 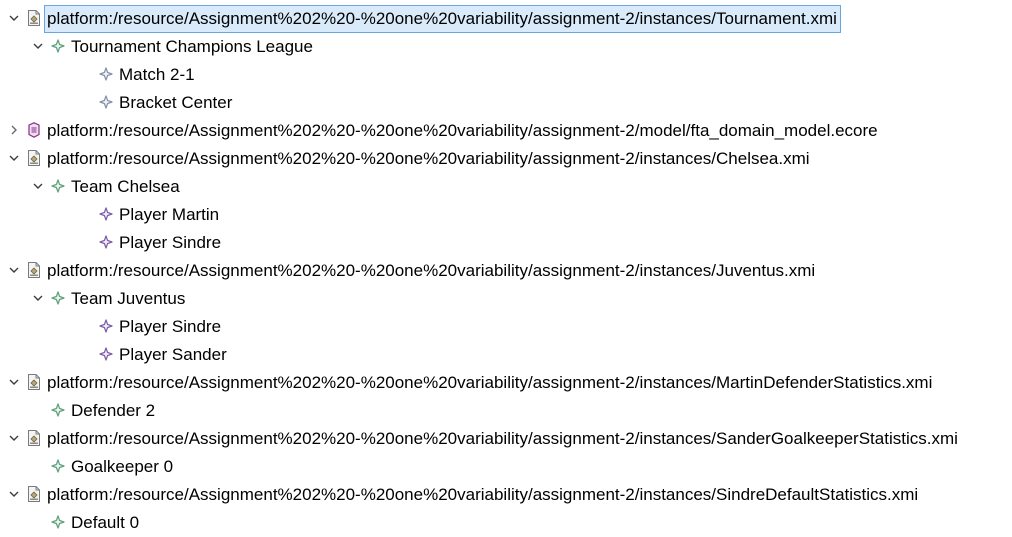 I want to click on tree-item-label: Defender 2, so click(x=113, y=411).